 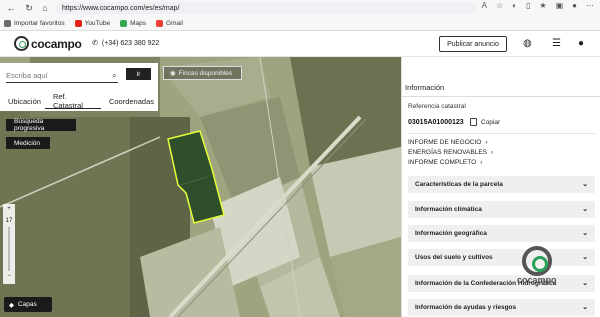 I want to click on import-icon, so click(x=7, y=23).